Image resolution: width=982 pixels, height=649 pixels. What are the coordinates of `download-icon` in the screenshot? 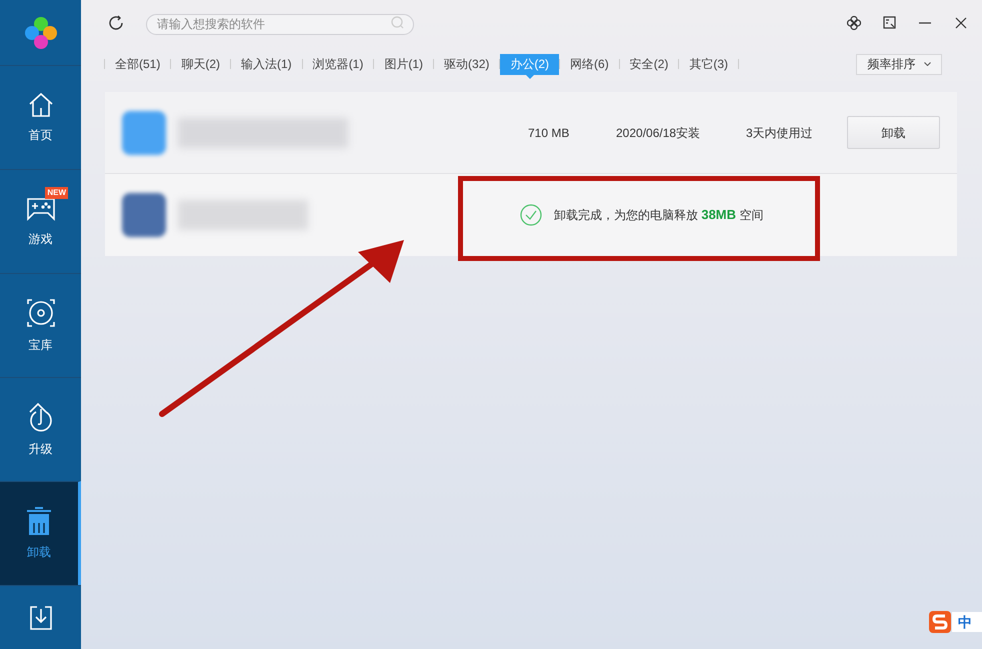 It's located at (41, 618).